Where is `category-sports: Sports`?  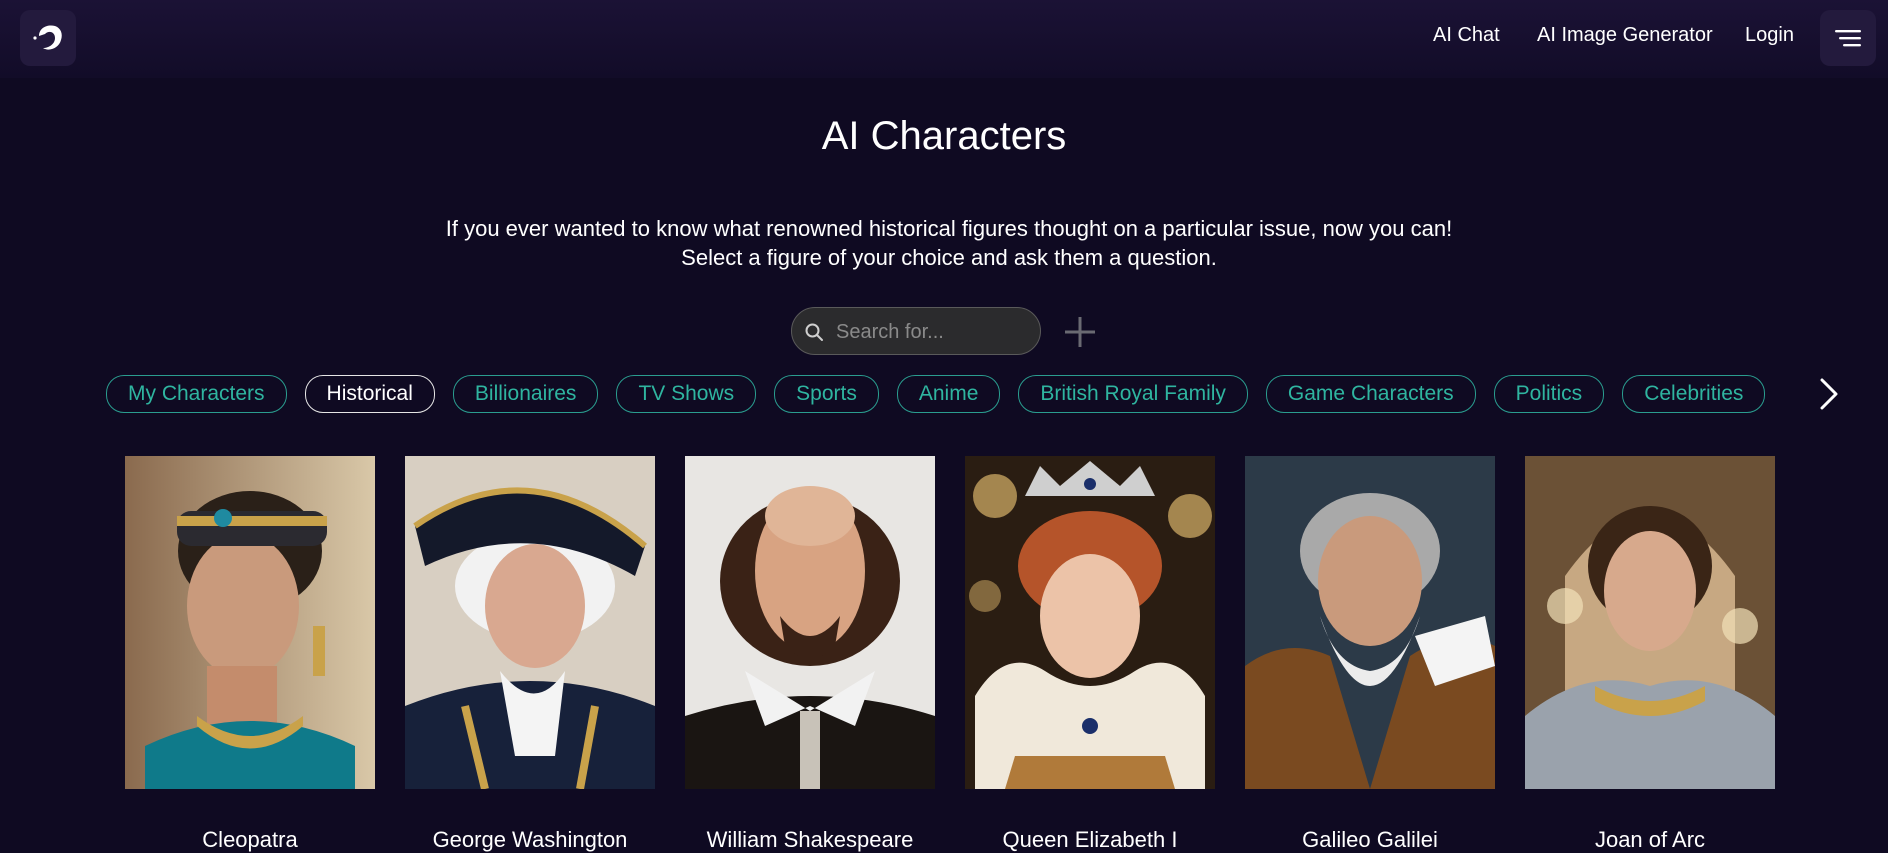 category-sports: Sports is located at coordinates (826, 394).